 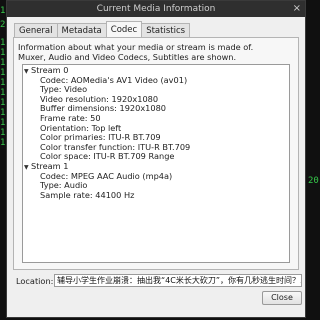 I want to click on close-button: Close, so click(x=282, y=298).